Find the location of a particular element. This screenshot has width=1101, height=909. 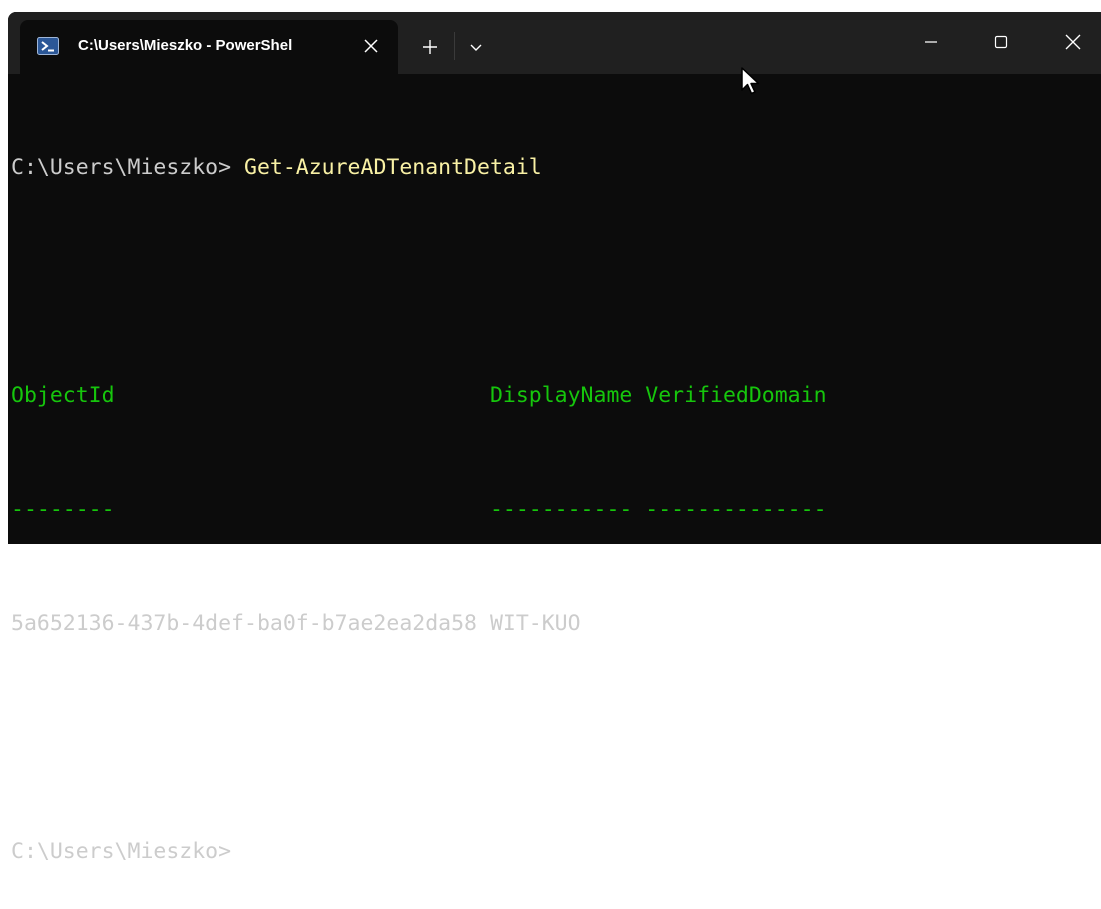

chevron-down-icon is located at coordinates (476, 48).